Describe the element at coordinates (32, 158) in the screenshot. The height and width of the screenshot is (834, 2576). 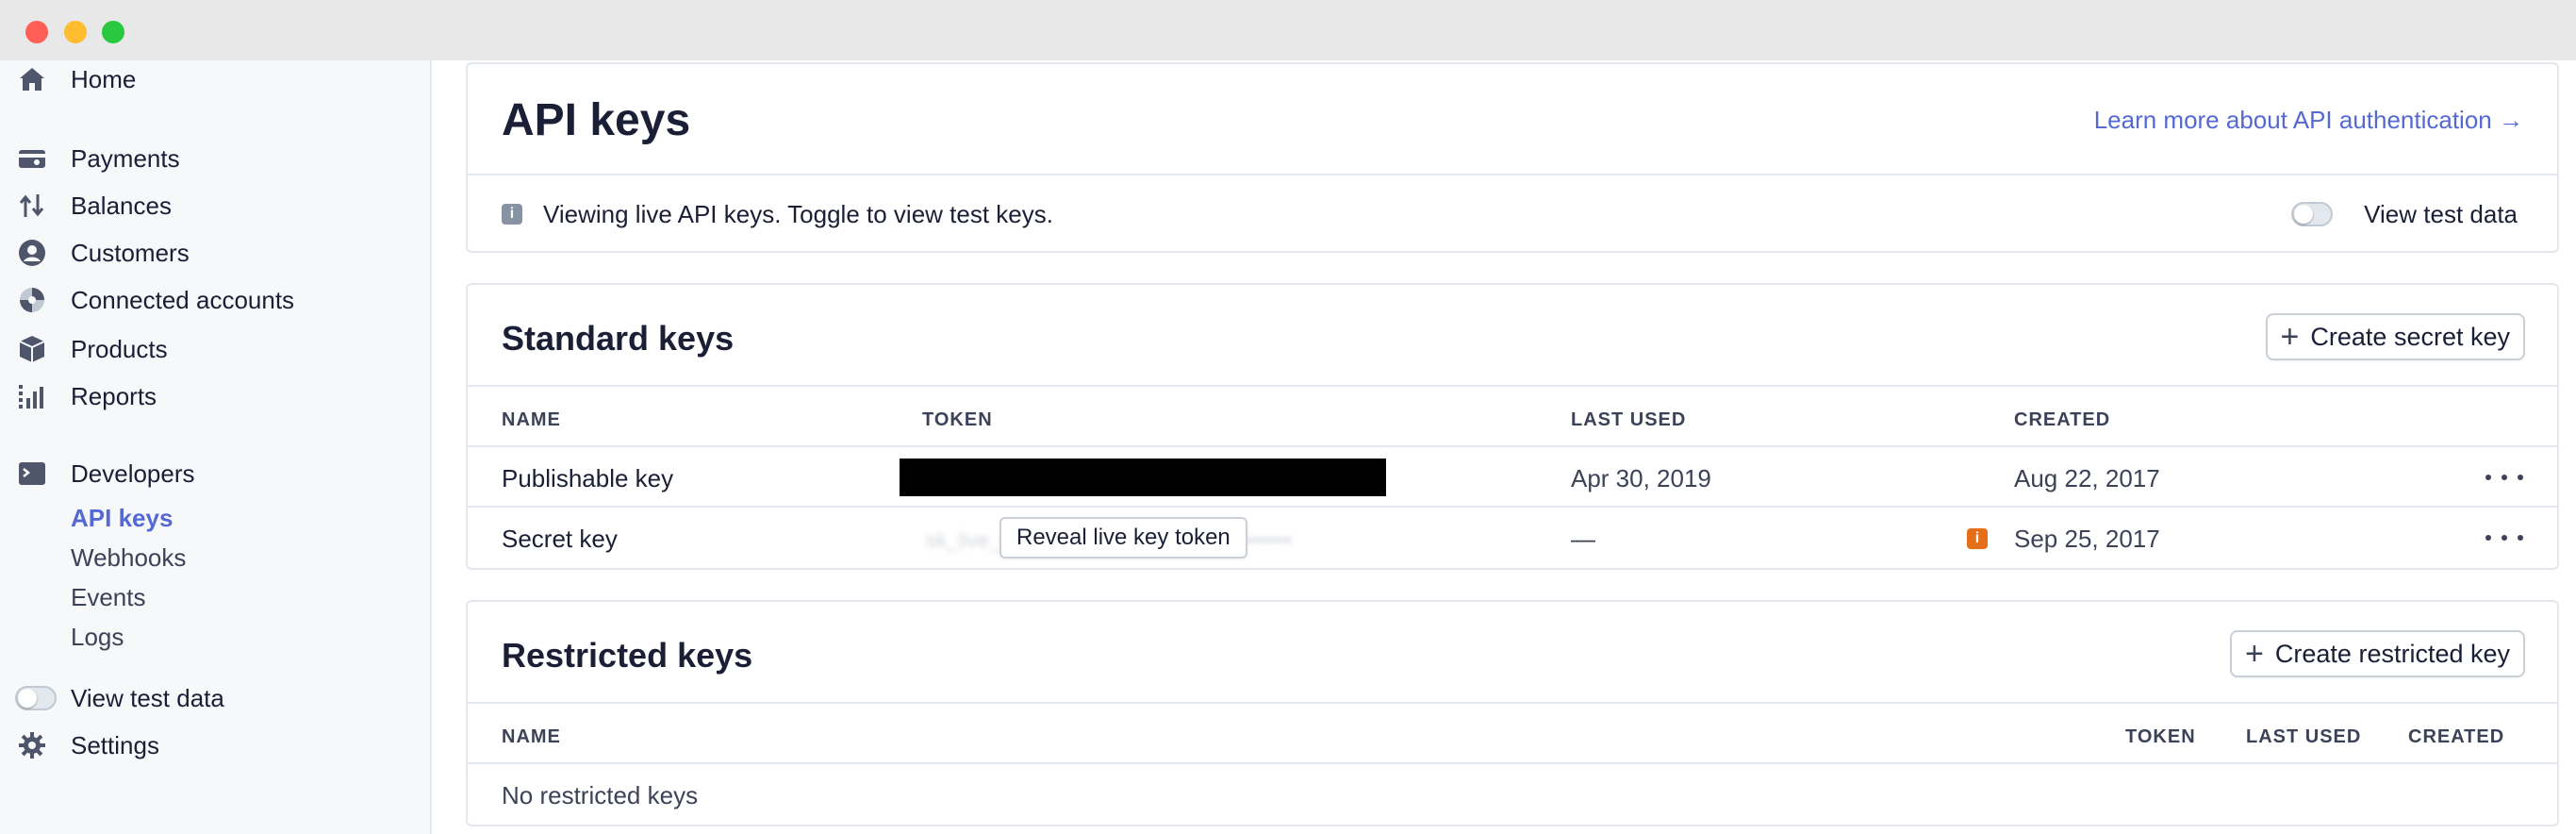
I see `payments-icon` at that location.